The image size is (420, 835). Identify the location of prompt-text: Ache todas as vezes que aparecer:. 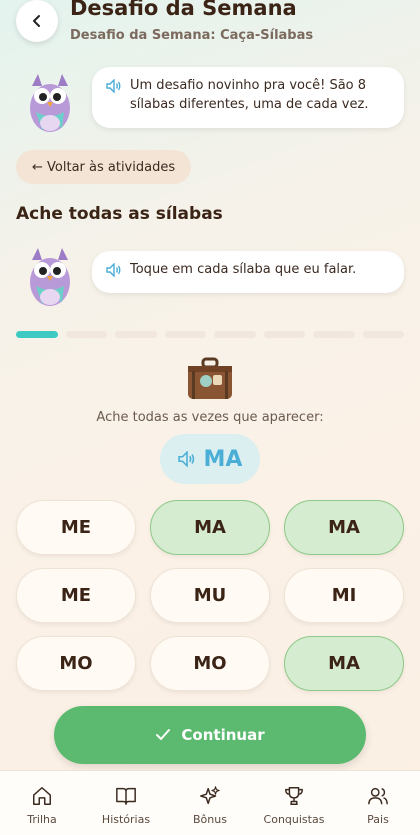
(210, 417).